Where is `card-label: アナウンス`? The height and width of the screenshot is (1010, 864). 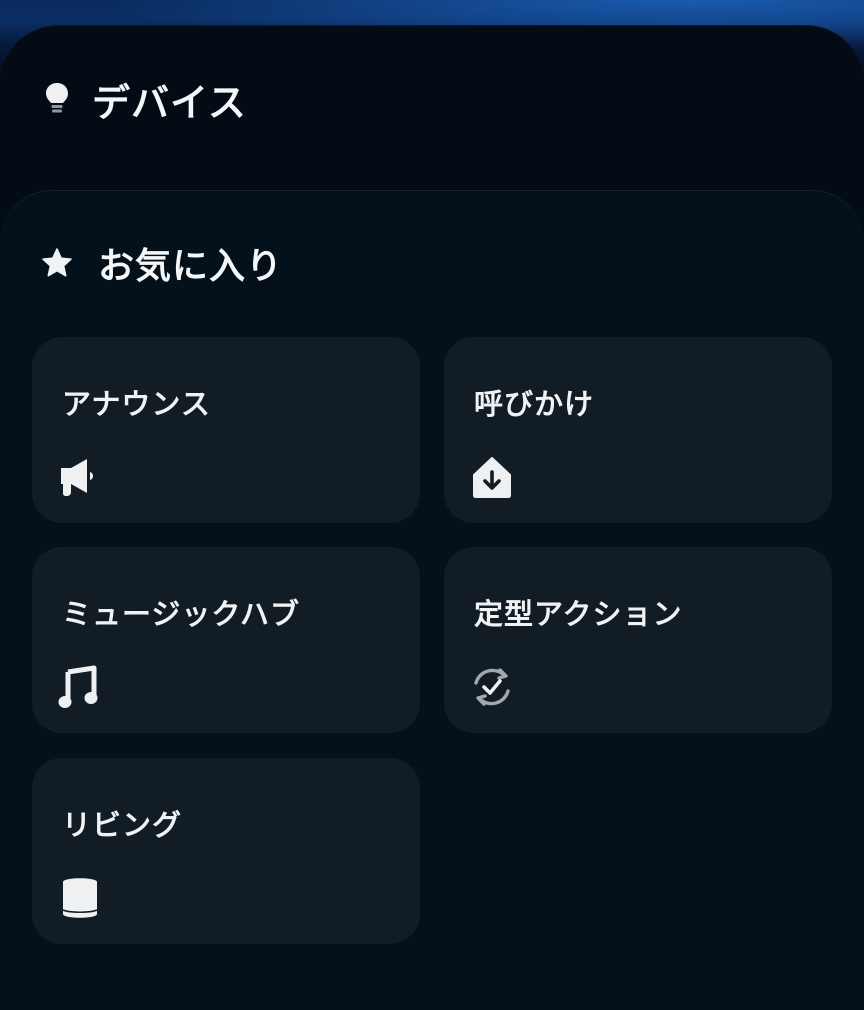 card-label: アナウンス is located at coordinates (136, 404).